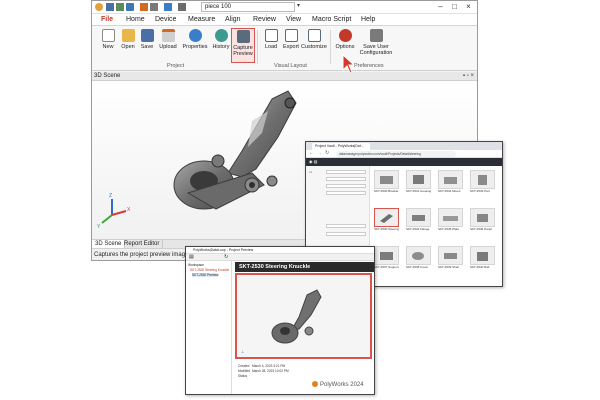  I want to click on project-thumbnail: SKT-2533 Part, so click(482, 184).